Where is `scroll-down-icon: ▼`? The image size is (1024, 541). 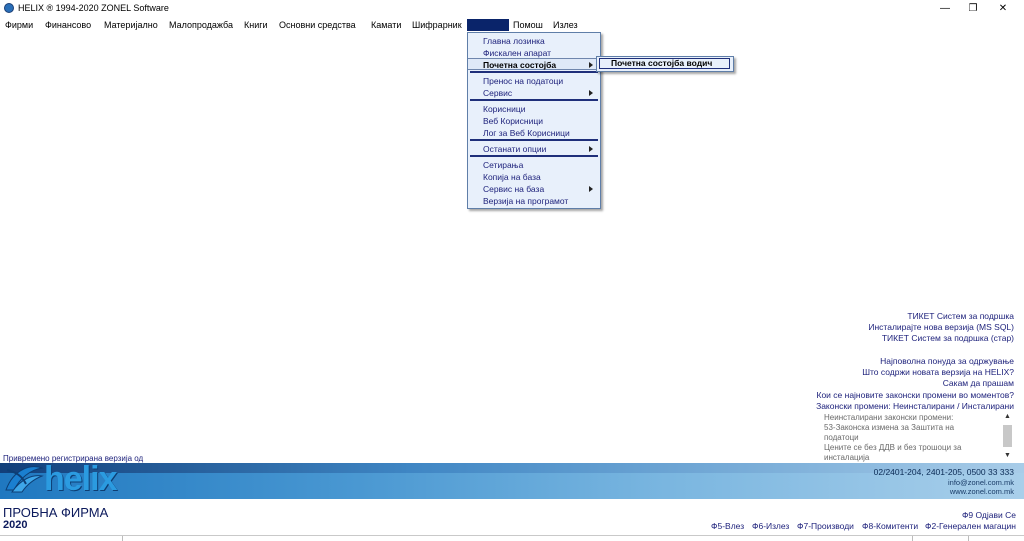 scroll-down-icon: ▼ is located at coordinates (1007, 455).